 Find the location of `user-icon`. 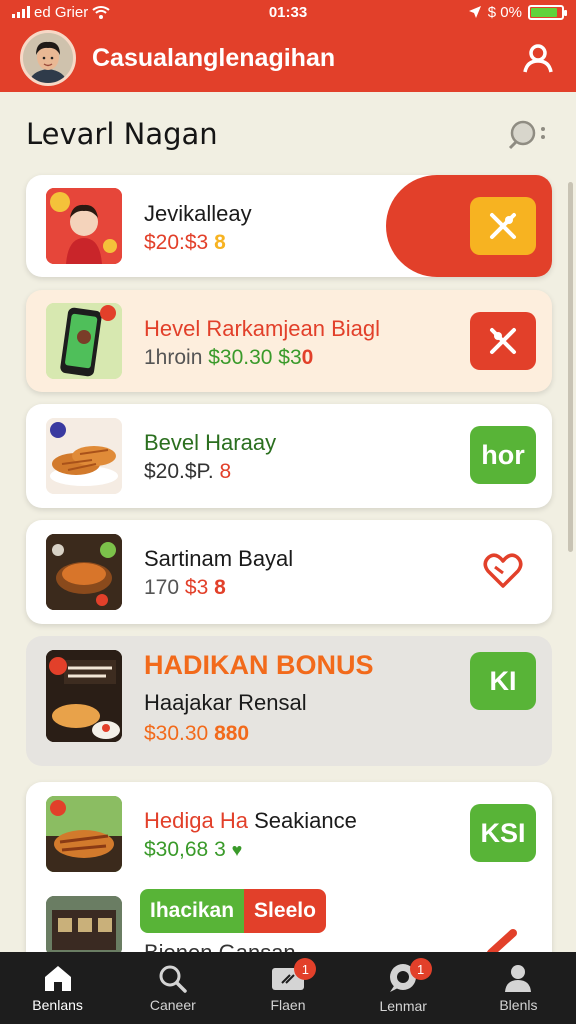

user-icon is located at coordinates (538, 58).